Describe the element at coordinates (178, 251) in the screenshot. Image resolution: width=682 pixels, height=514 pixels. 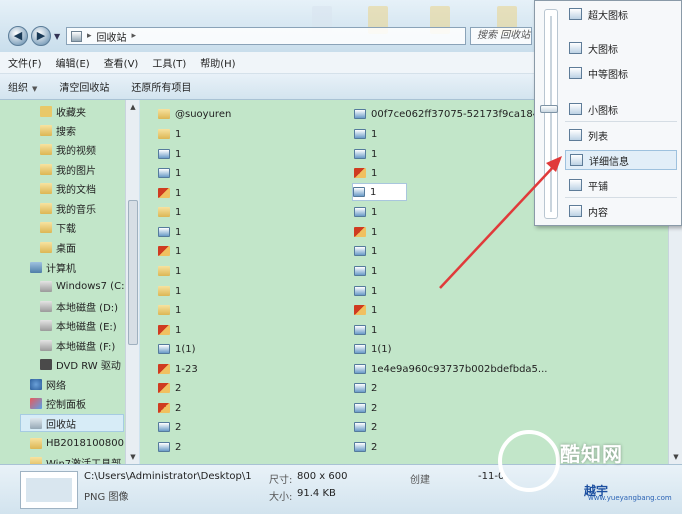
I see `file-name: 1` at that location.